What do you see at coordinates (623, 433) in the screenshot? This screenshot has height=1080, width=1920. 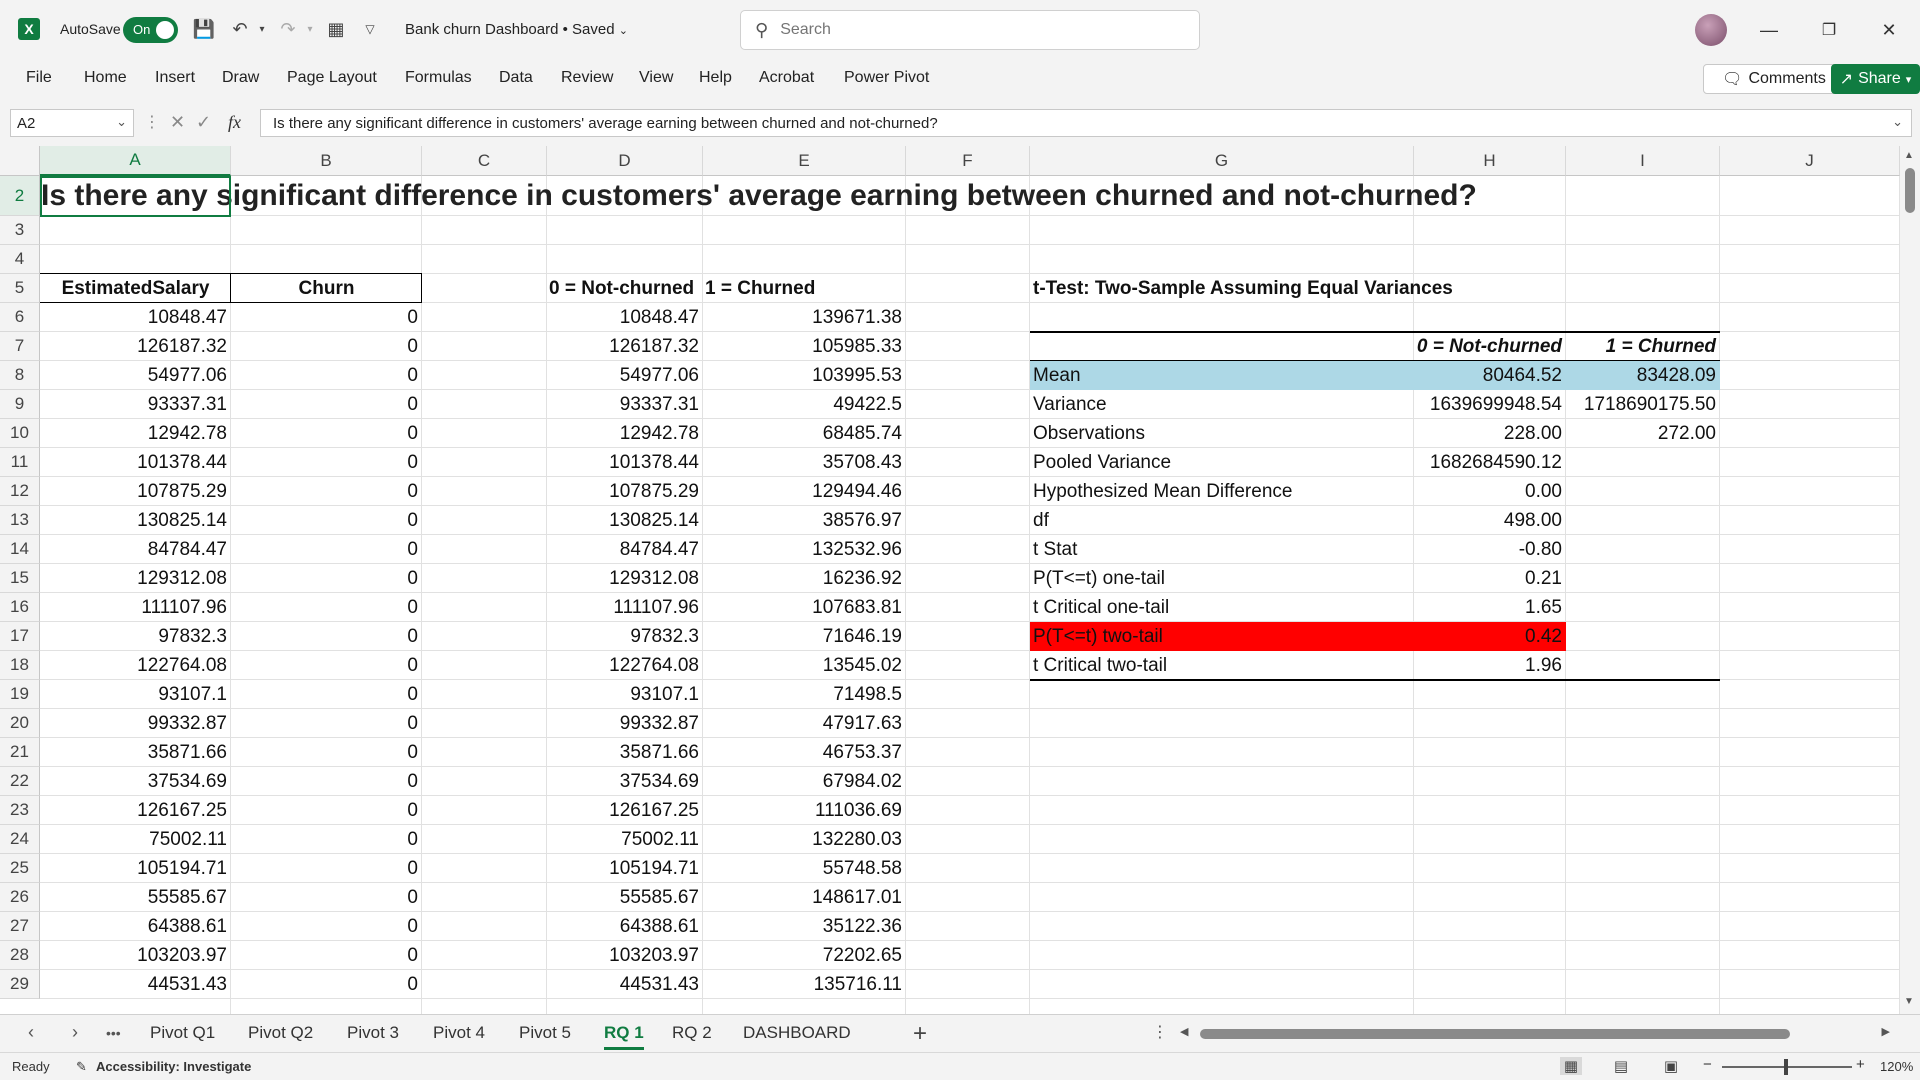 I see `not-churned-cell: 12942.78` at bounding box center [623, 433].